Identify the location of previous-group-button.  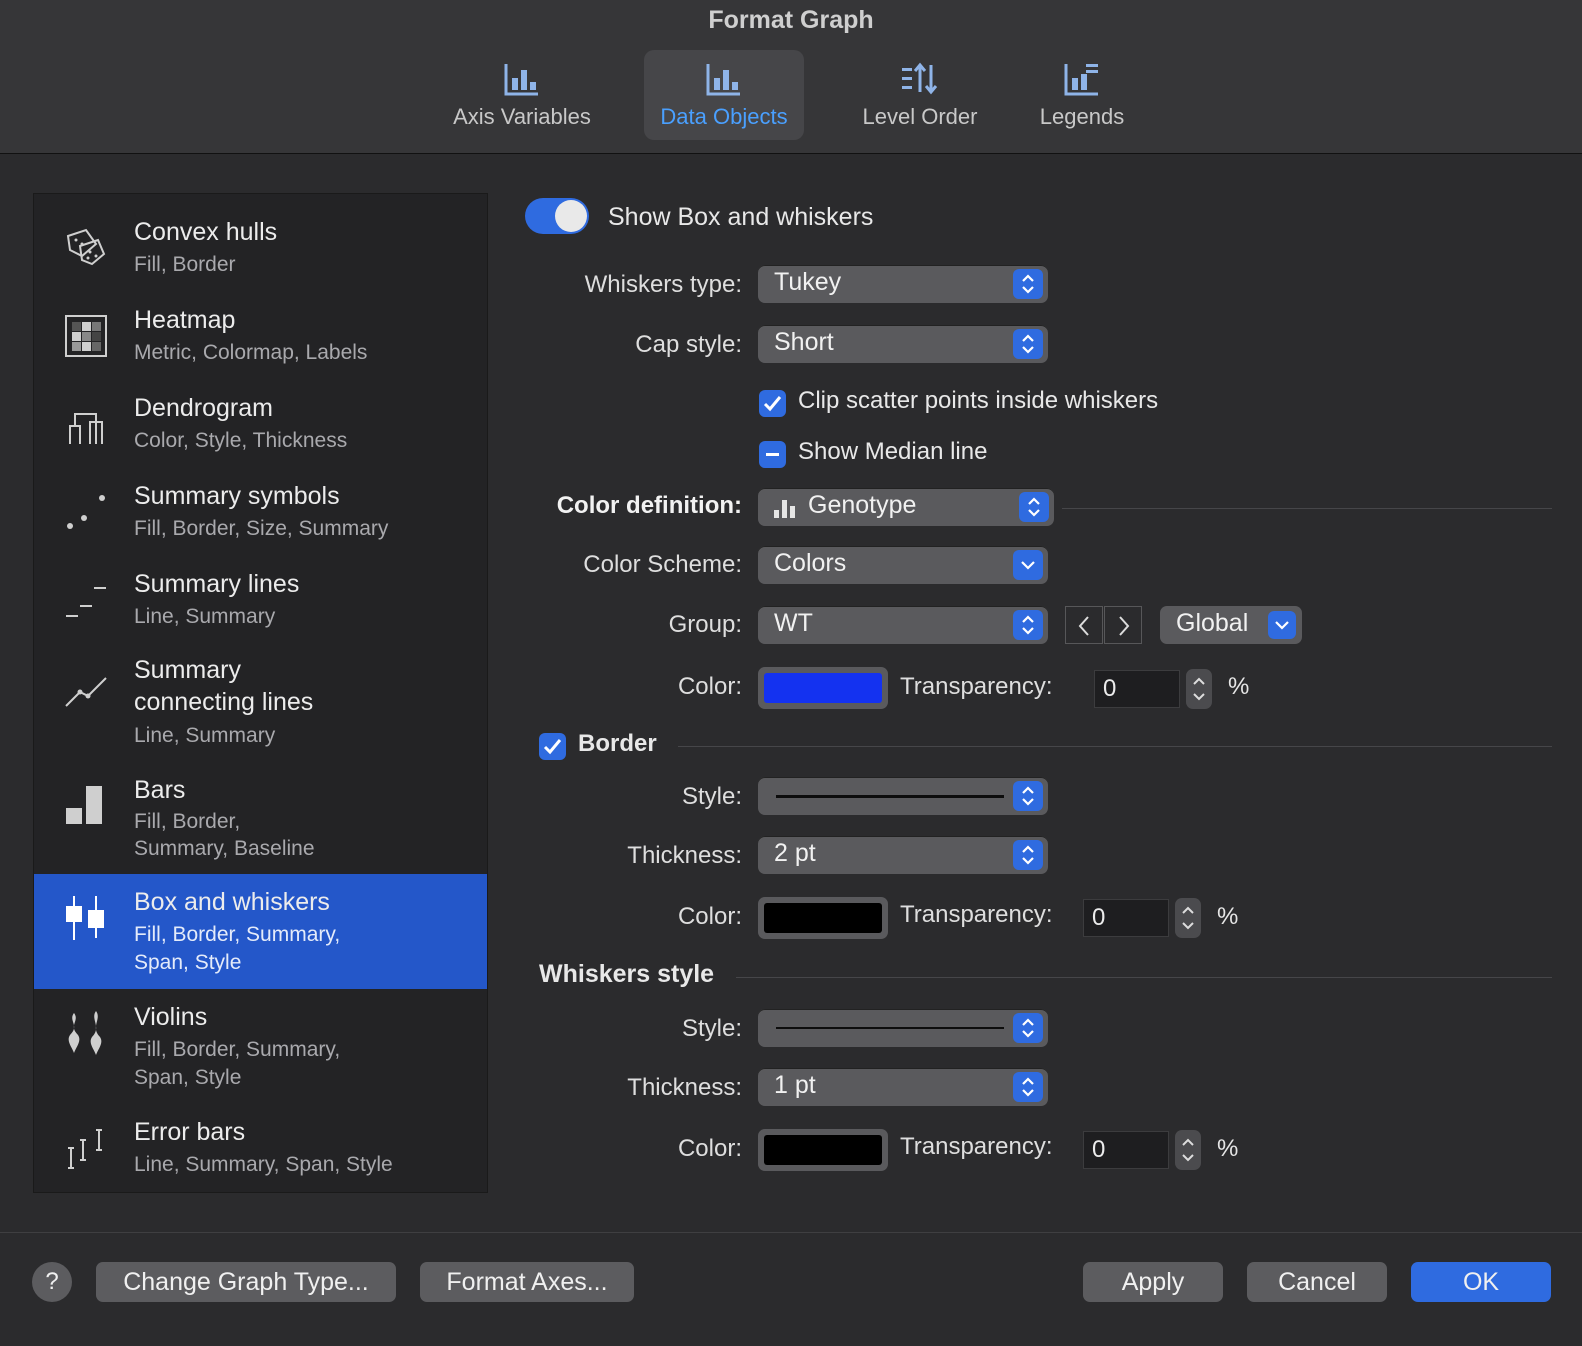
(1084, 625).